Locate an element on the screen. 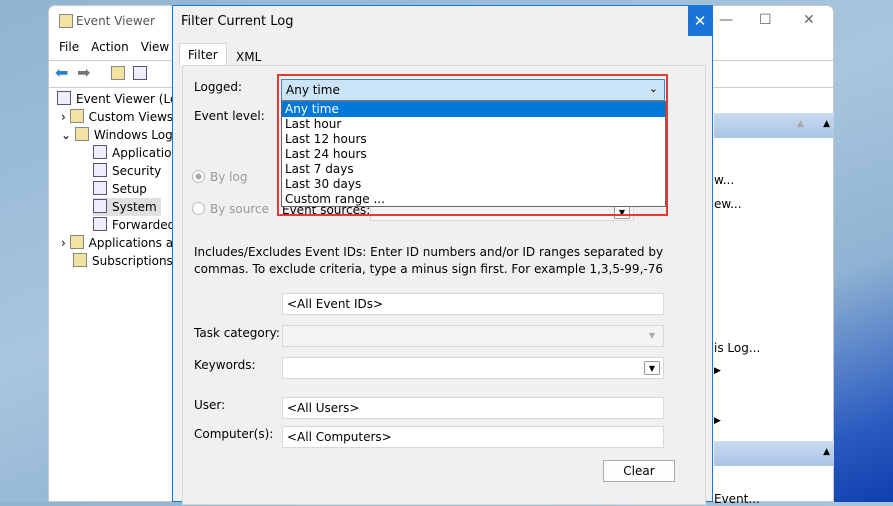 This screenshot has width=893, height=506. computer-label: Computer(s): is located at coordinates (234, 434).